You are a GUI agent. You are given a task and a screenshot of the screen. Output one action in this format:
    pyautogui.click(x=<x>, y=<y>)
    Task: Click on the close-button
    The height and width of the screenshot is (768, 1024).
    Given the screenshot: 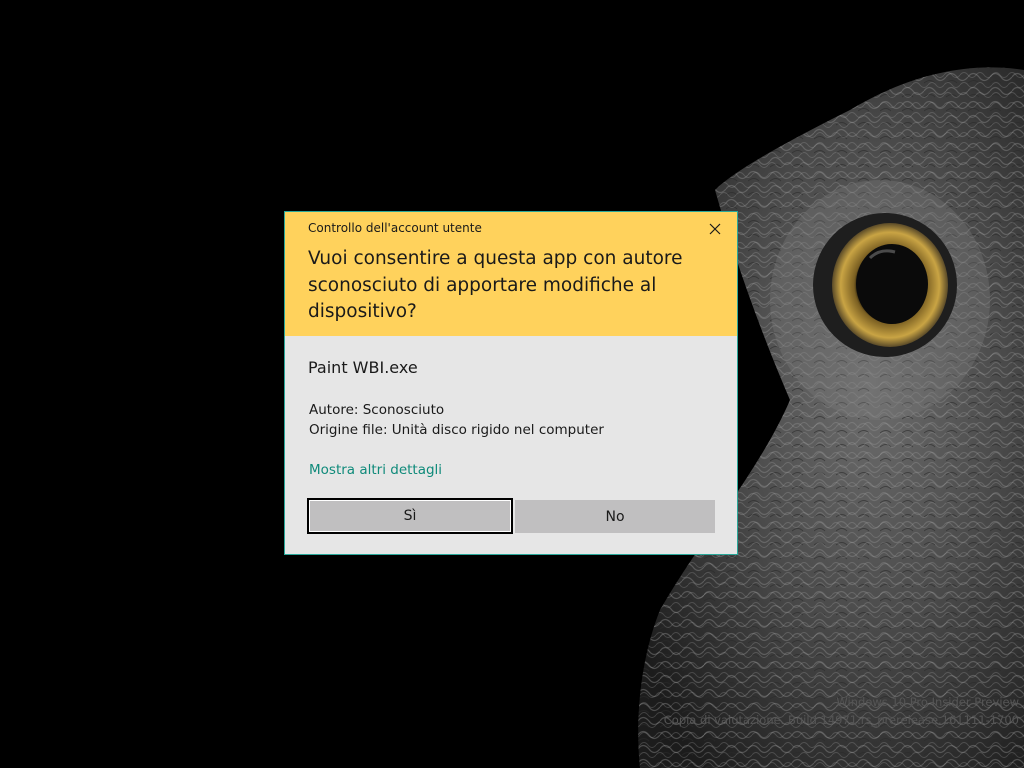 What is the action you would take?
    pyautogui.click(x=715, y=229)
    